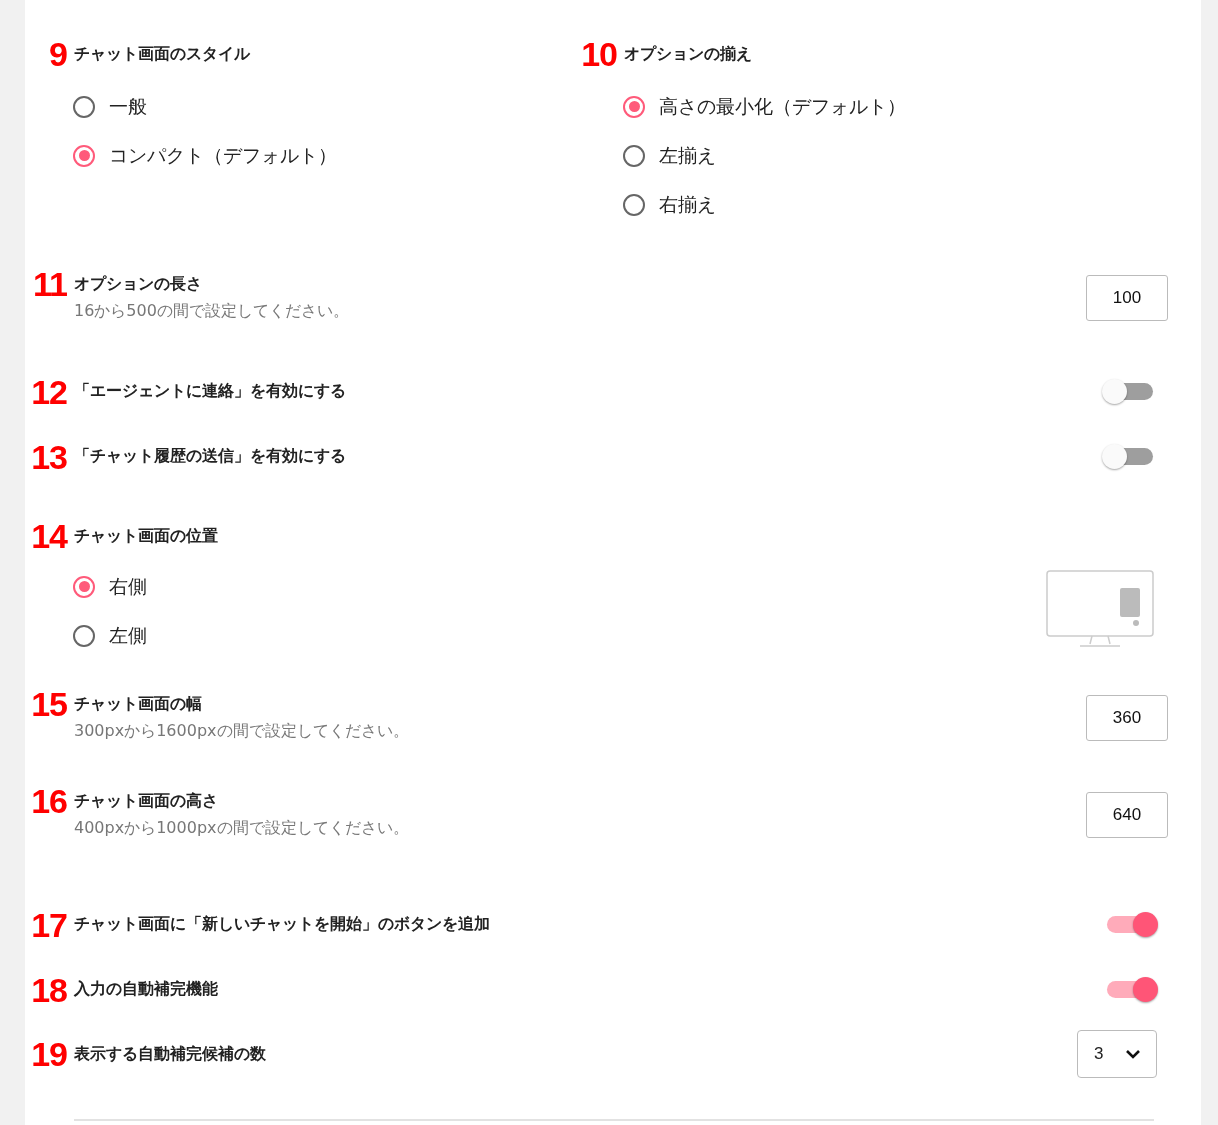  Describe the element at coordinates (1127, 718) in the screenshot. I see `number-field: 360` at that location.